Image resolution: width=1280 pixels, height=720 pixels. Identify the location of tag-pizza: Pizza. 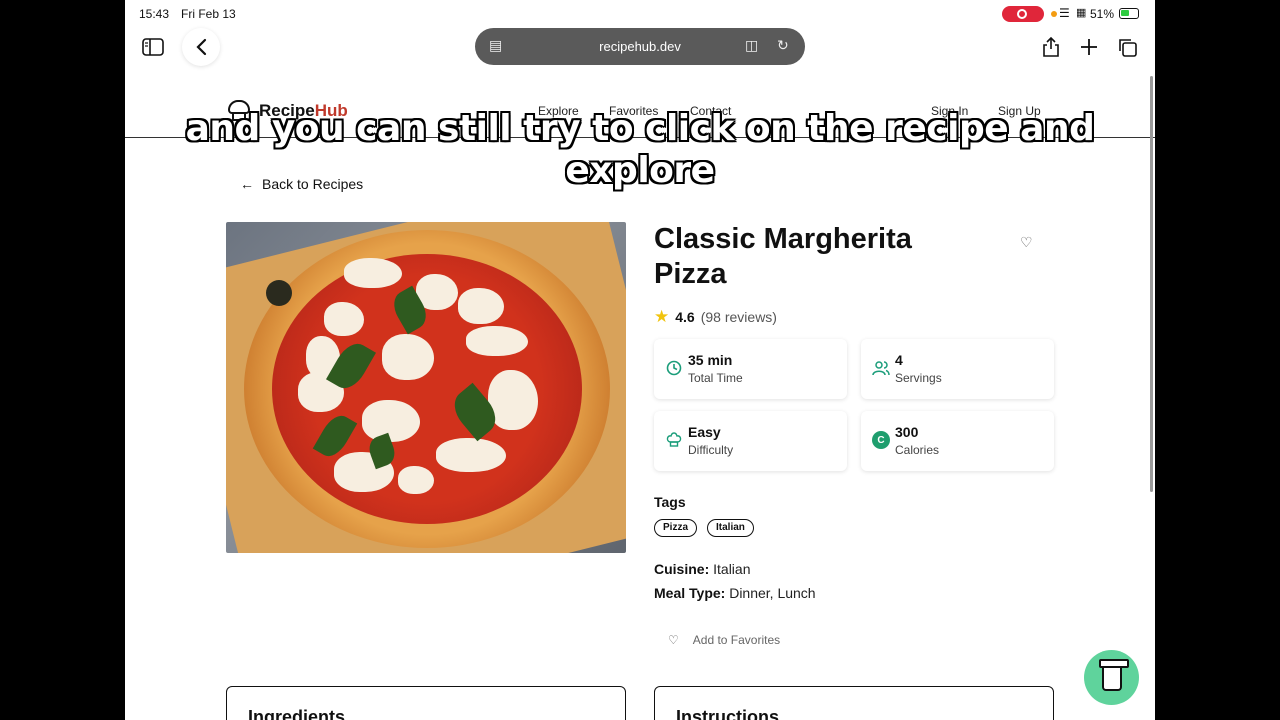
(676, 528).